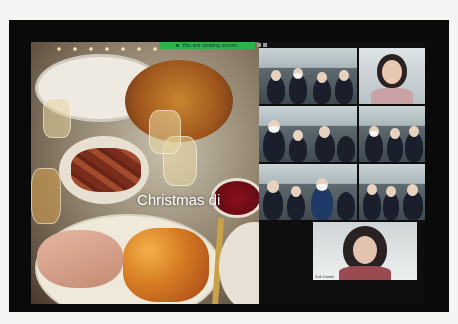  I want to click on turkey-slices-image, so click(80, 259).